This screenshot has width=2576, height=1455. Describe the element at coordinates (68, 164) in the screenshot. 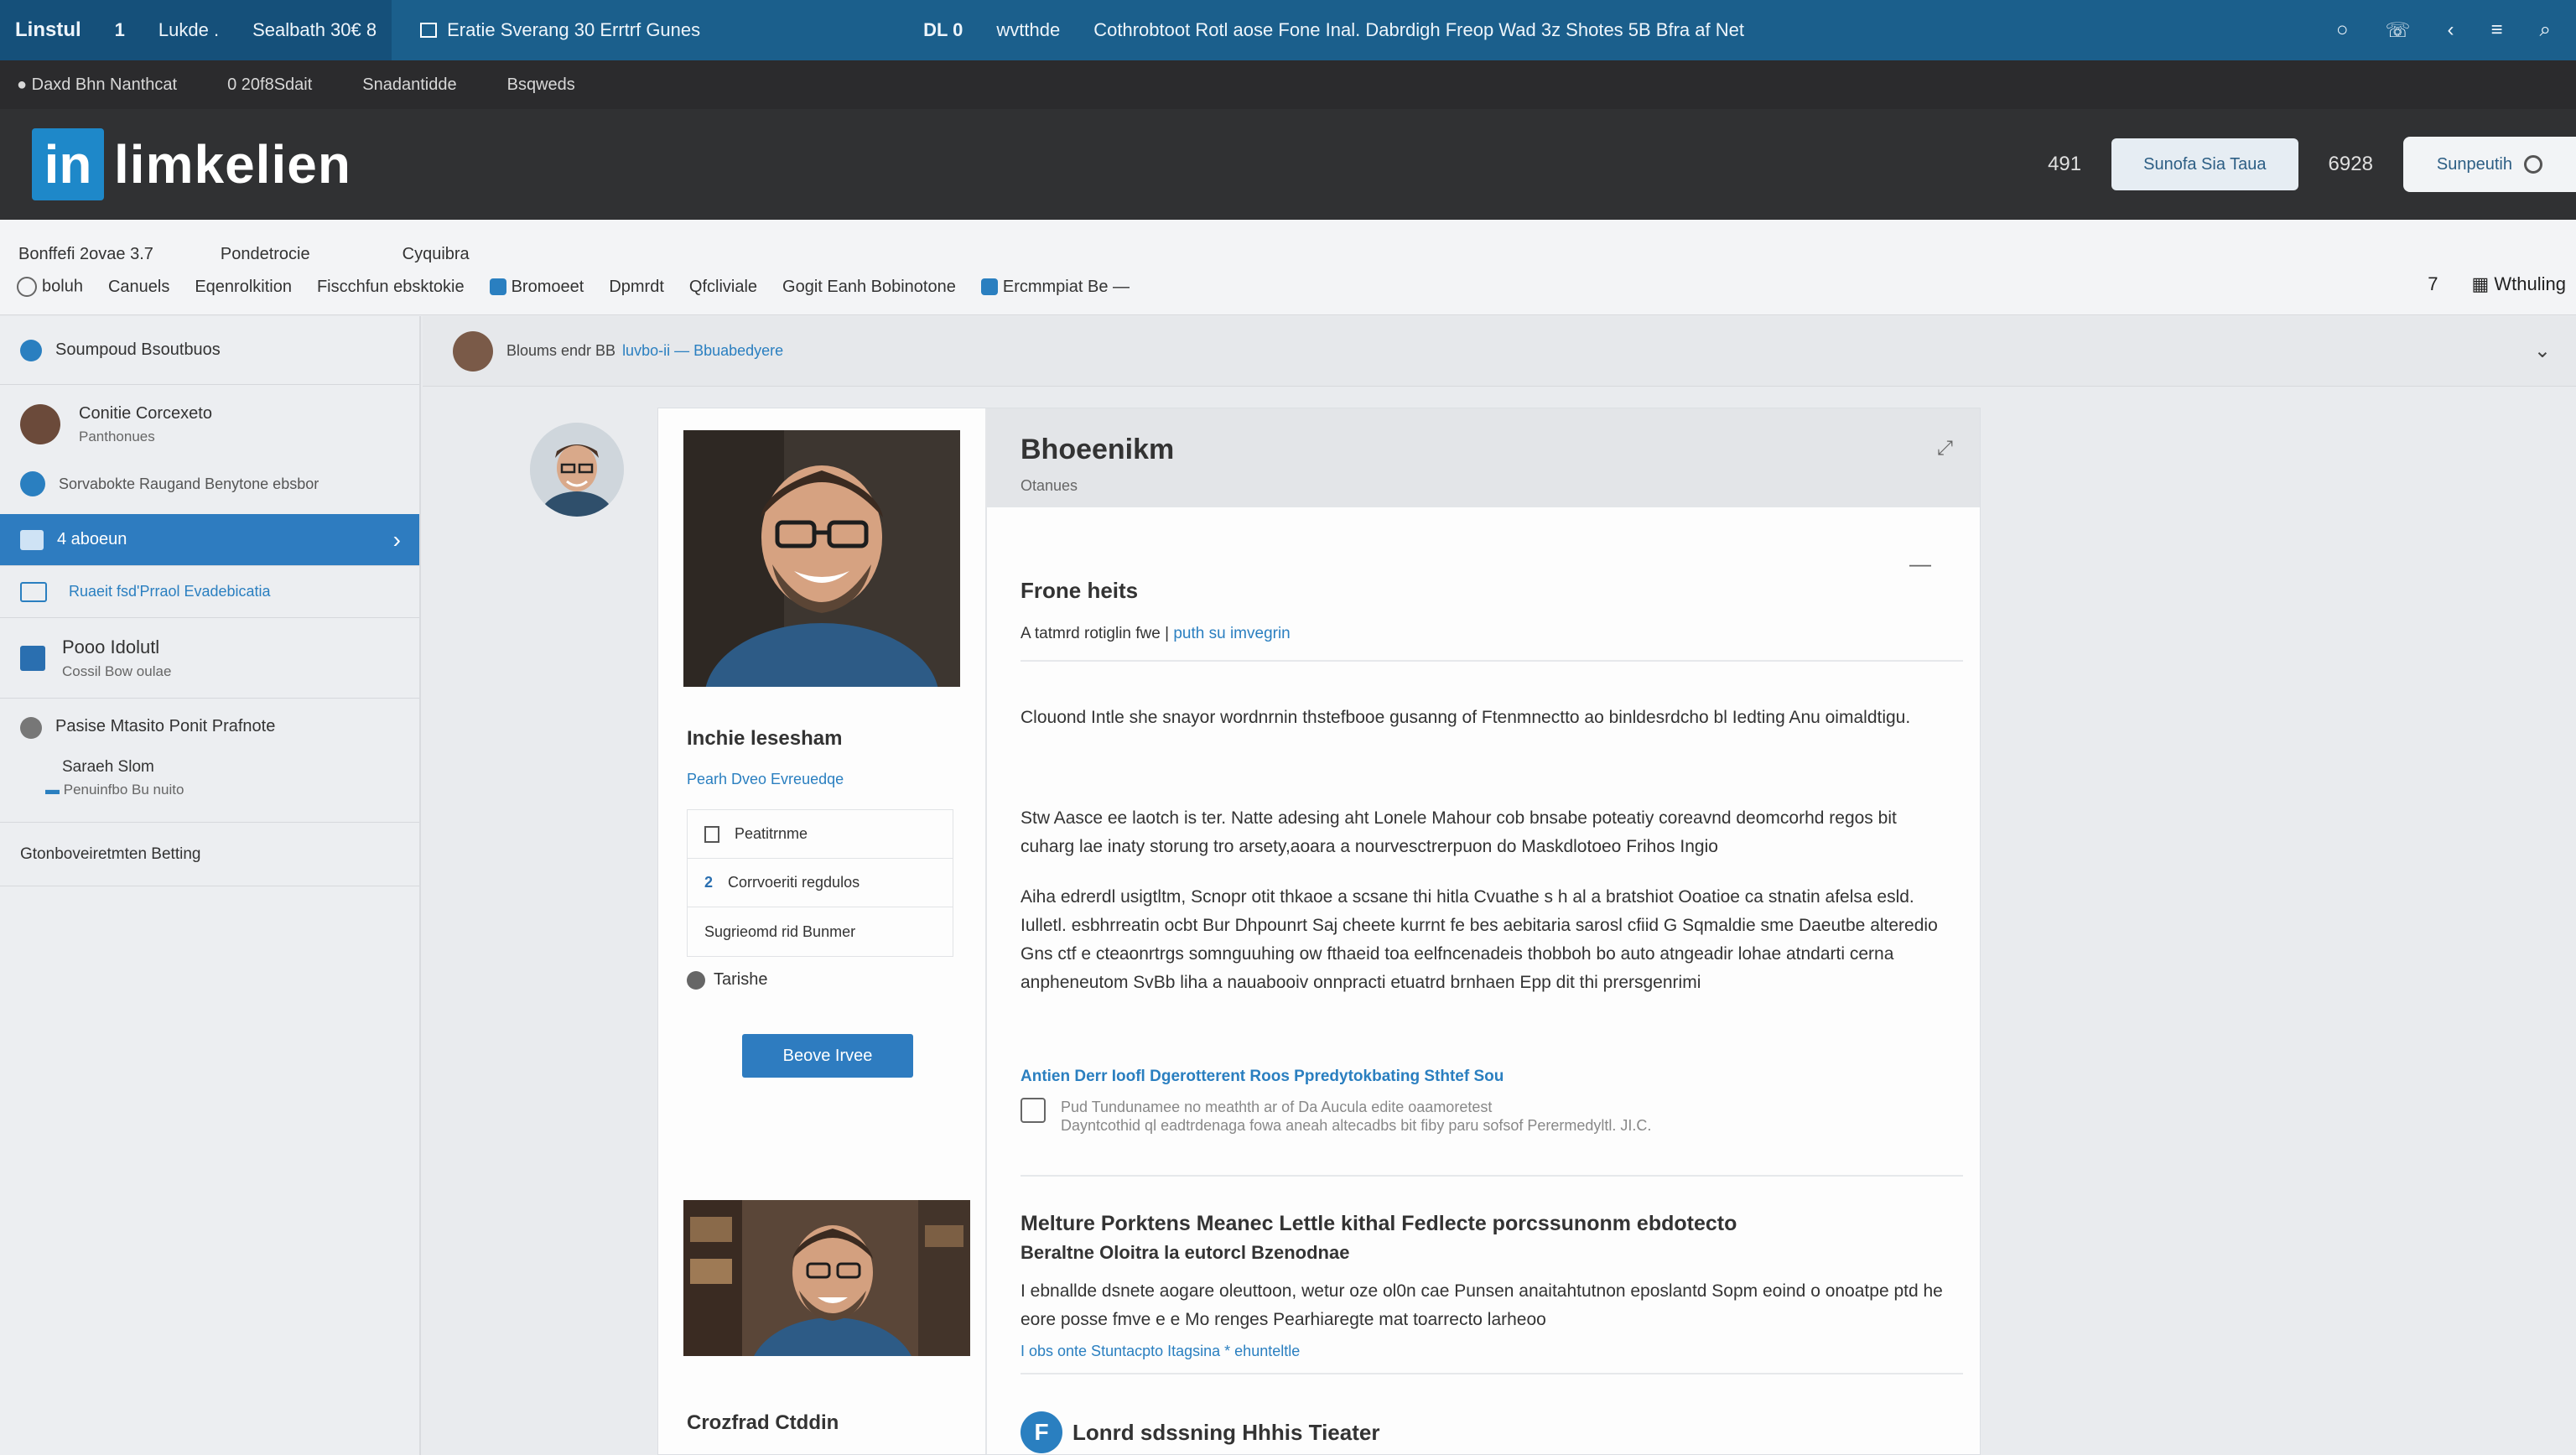

I see `logo-icon: in` at that location.